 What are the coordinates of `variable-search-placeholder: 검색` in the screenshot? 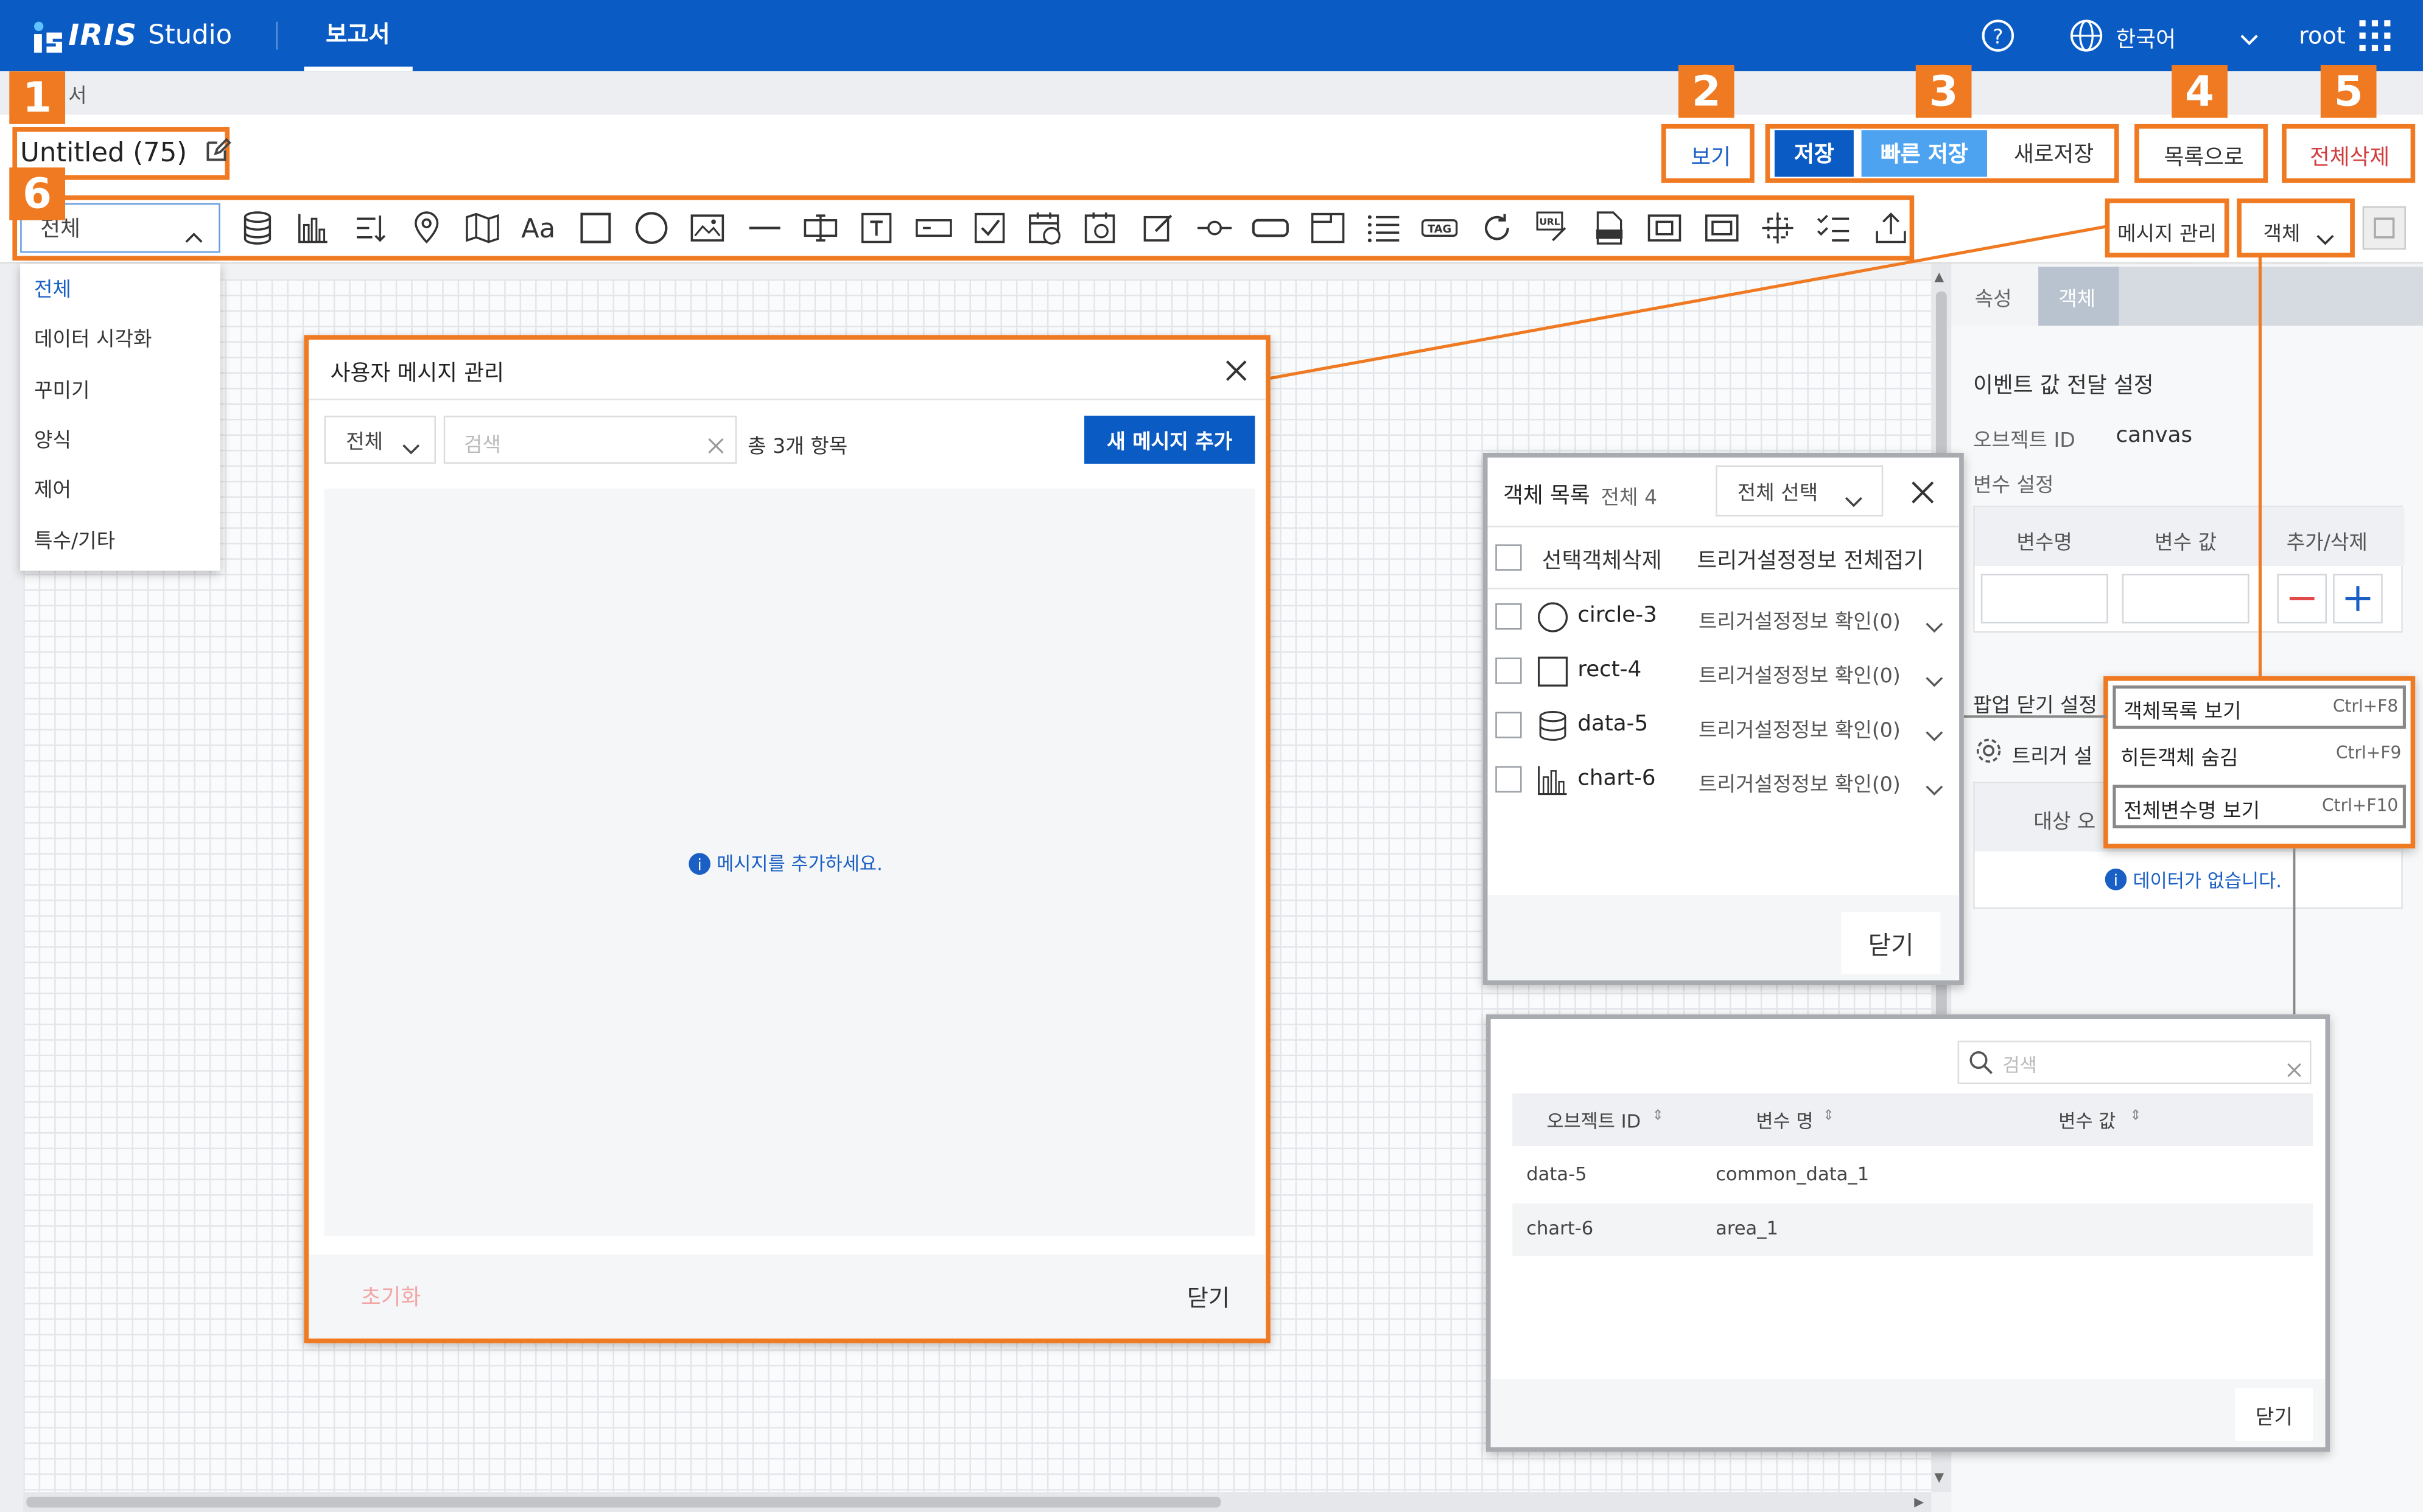 It's located at (2020, 1065).